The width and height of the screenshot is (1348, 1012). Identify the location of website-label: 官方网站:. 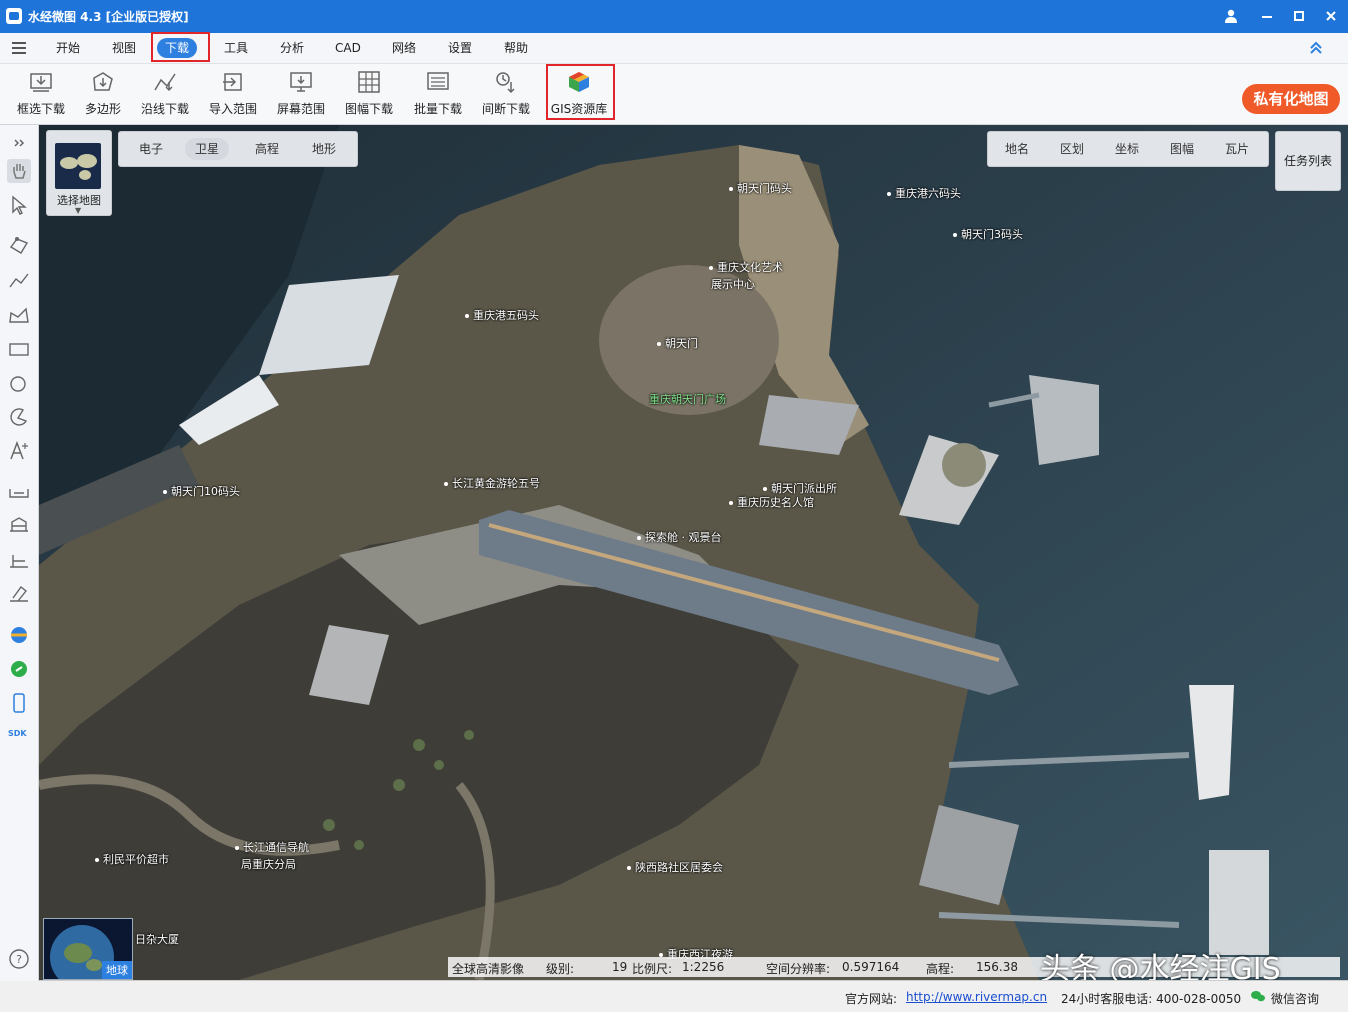
(871, 999).